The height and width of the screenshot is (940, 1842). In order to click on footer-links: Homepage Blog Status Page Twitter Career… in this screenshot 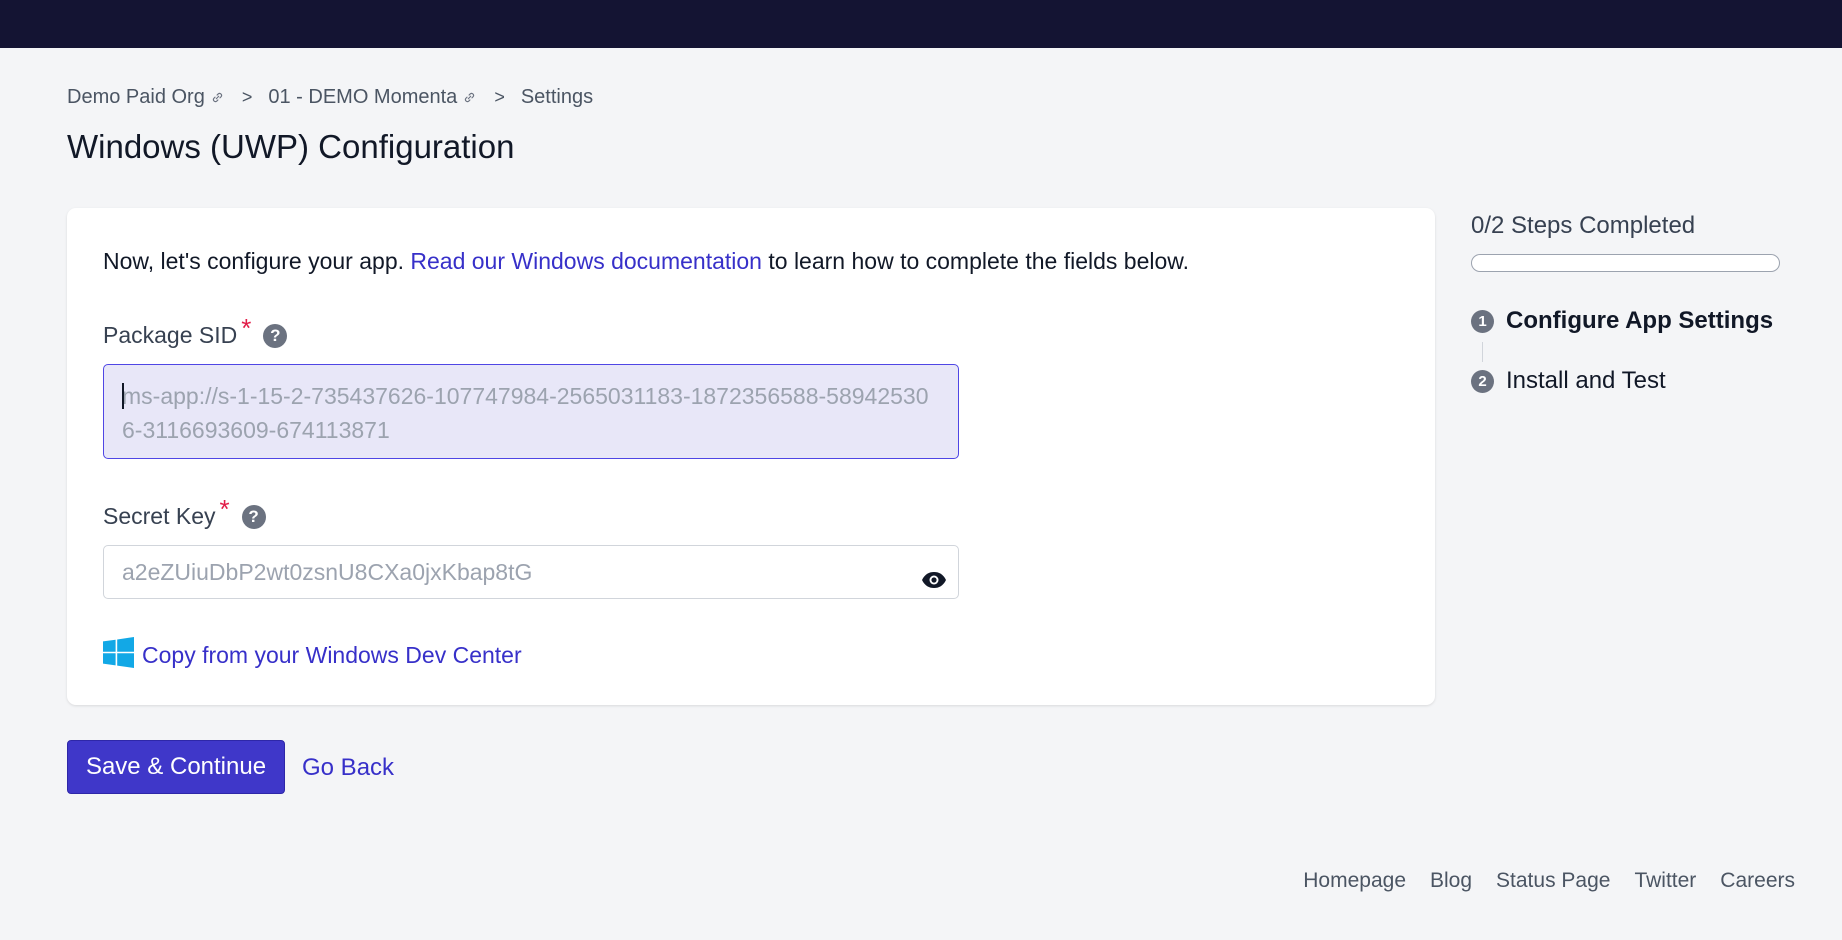, I will do `click(1549, 881)`.